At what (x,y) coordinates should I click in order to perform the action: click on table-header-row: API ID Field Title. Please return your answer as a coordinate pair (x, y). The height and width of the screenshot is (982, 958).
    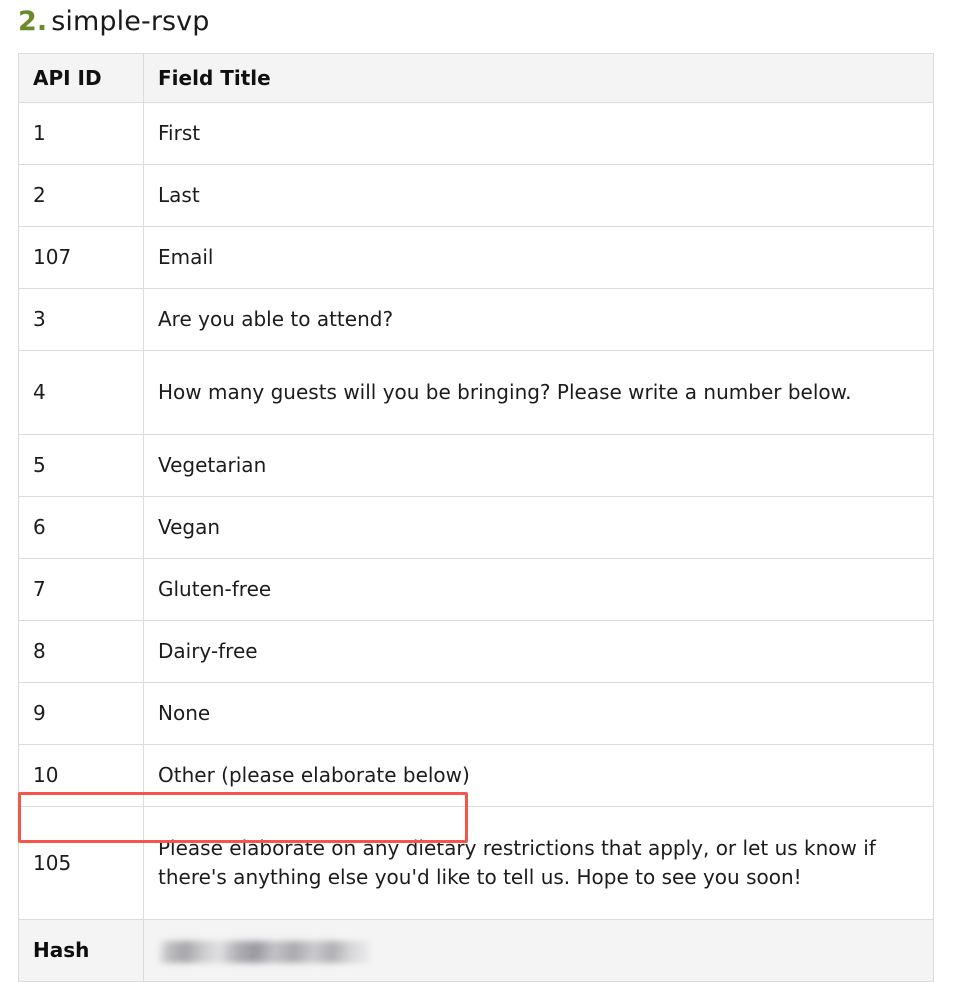
    Looking at the image, I should click on (476, 78).